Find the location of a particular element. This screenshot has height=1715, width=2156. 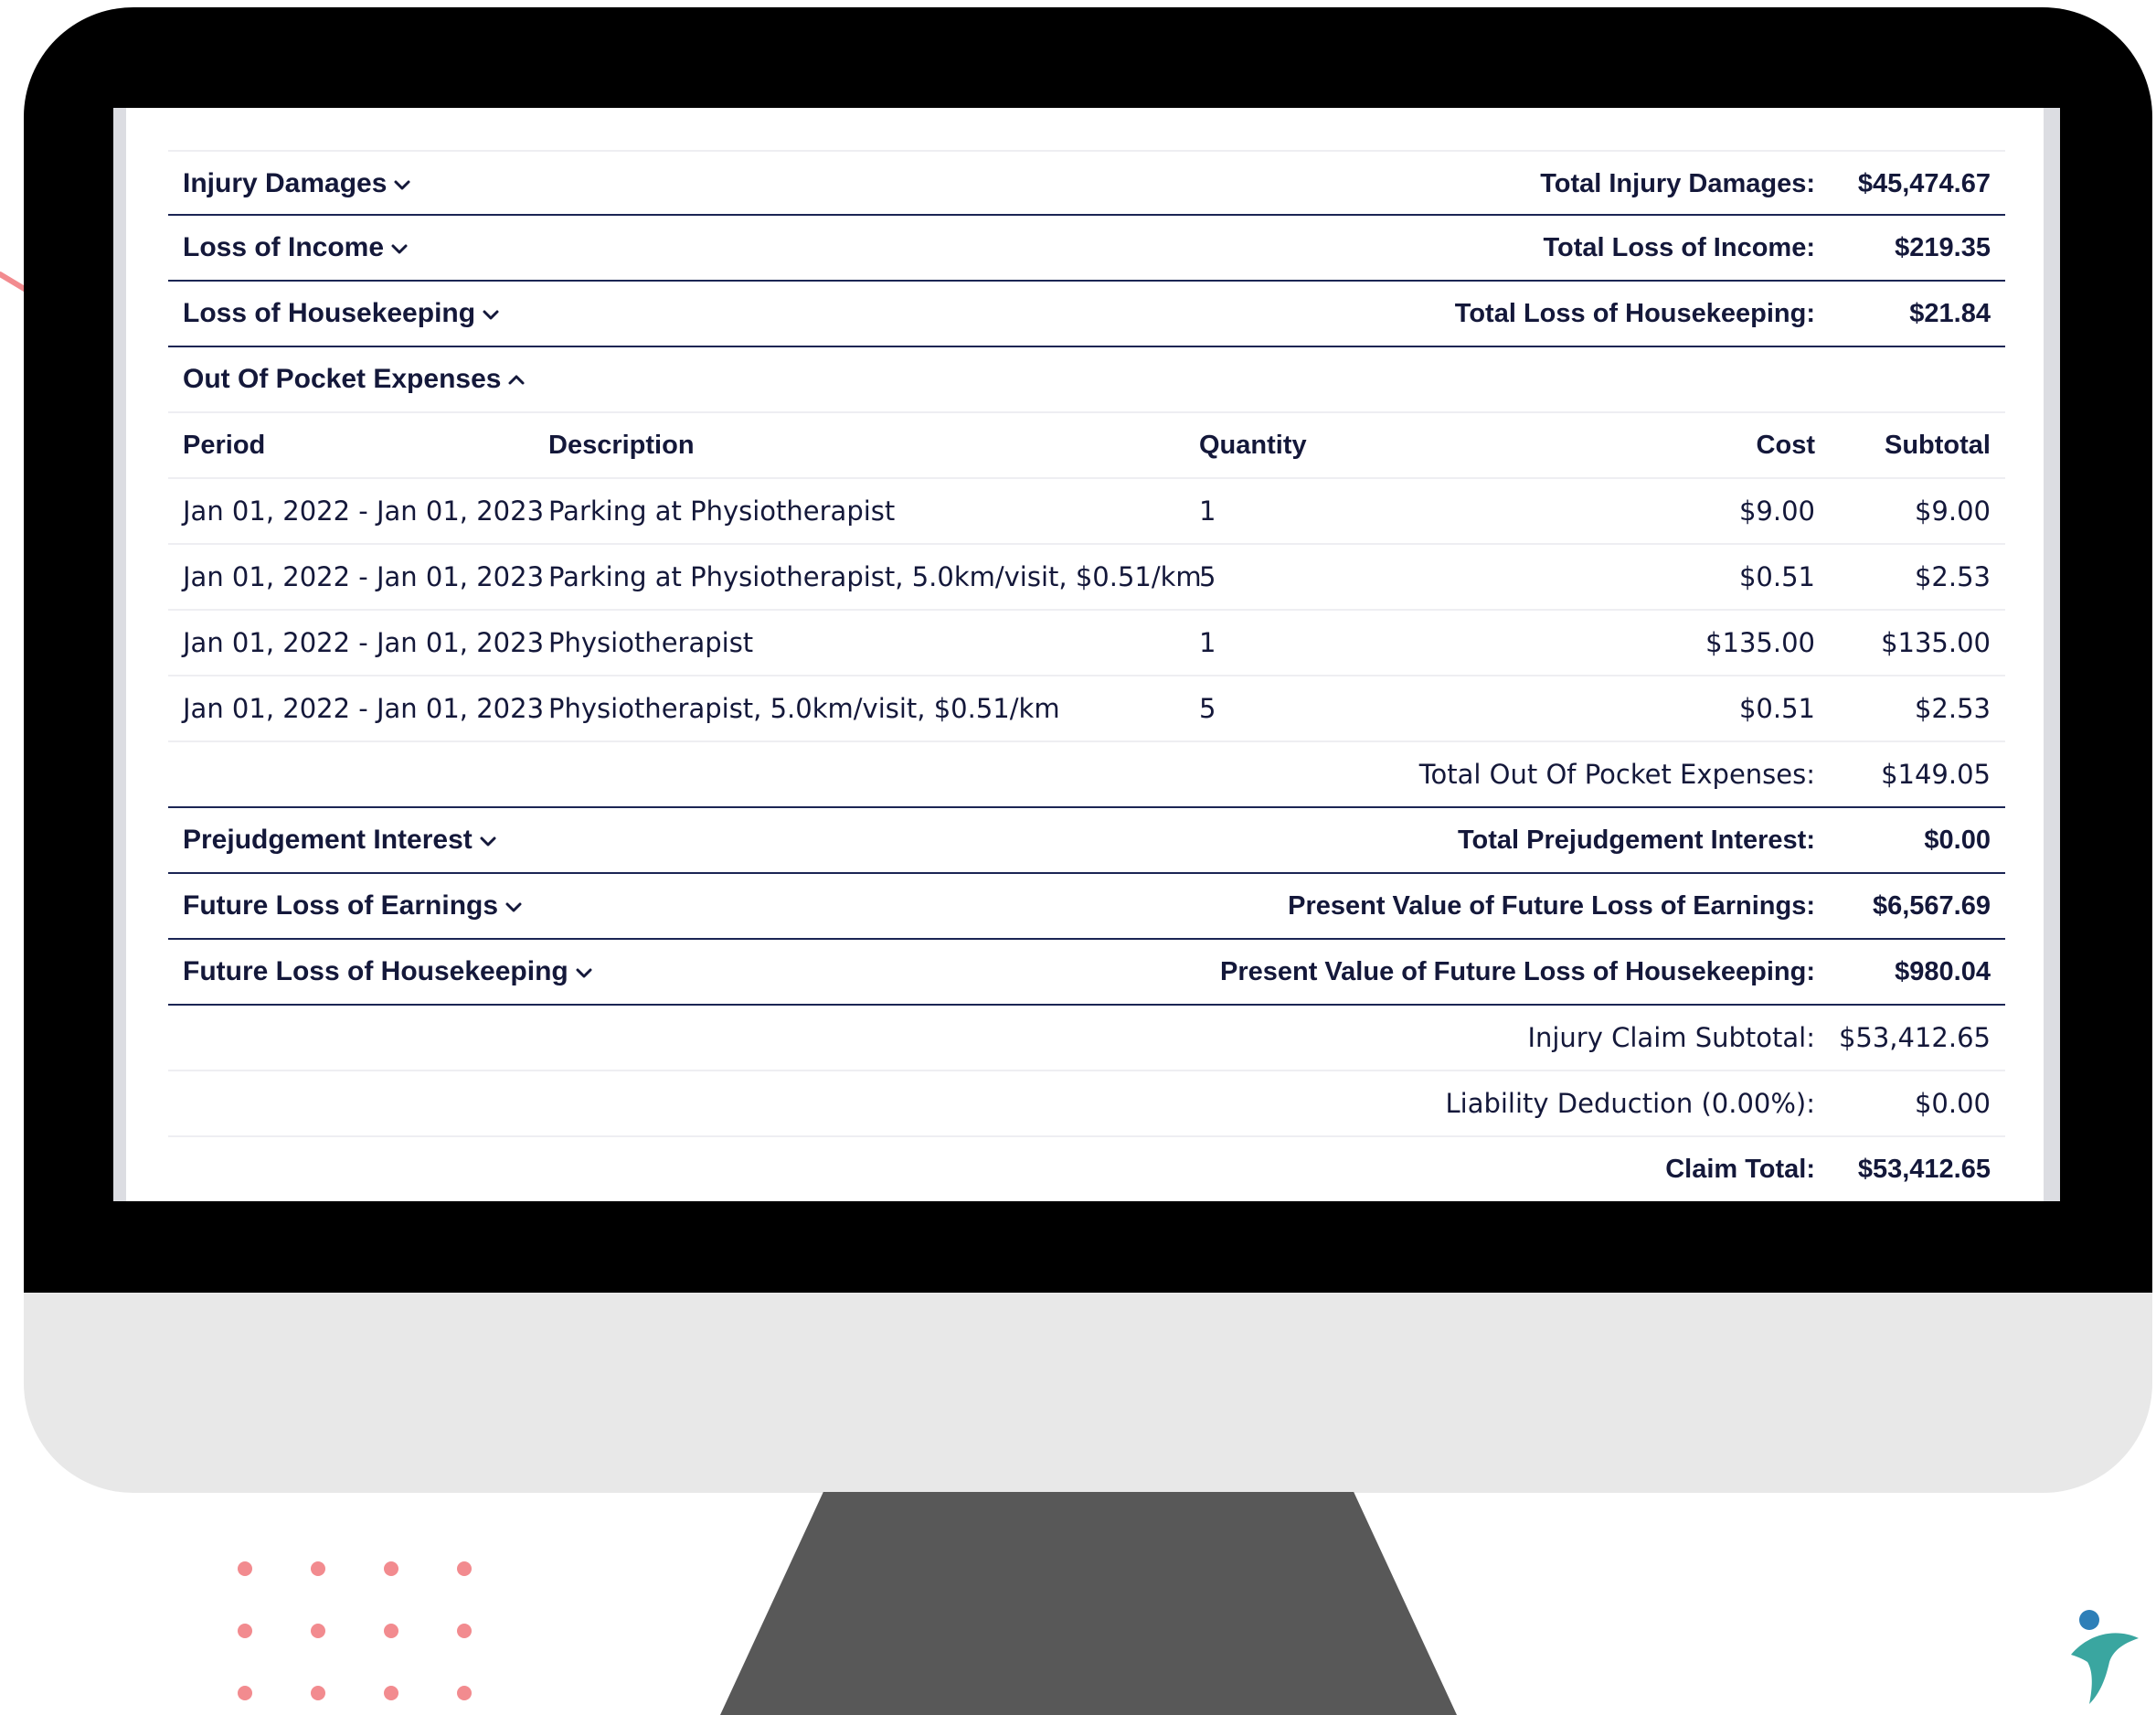

section-total-value: $45,474.67 is located at coordinates (1924, 184).